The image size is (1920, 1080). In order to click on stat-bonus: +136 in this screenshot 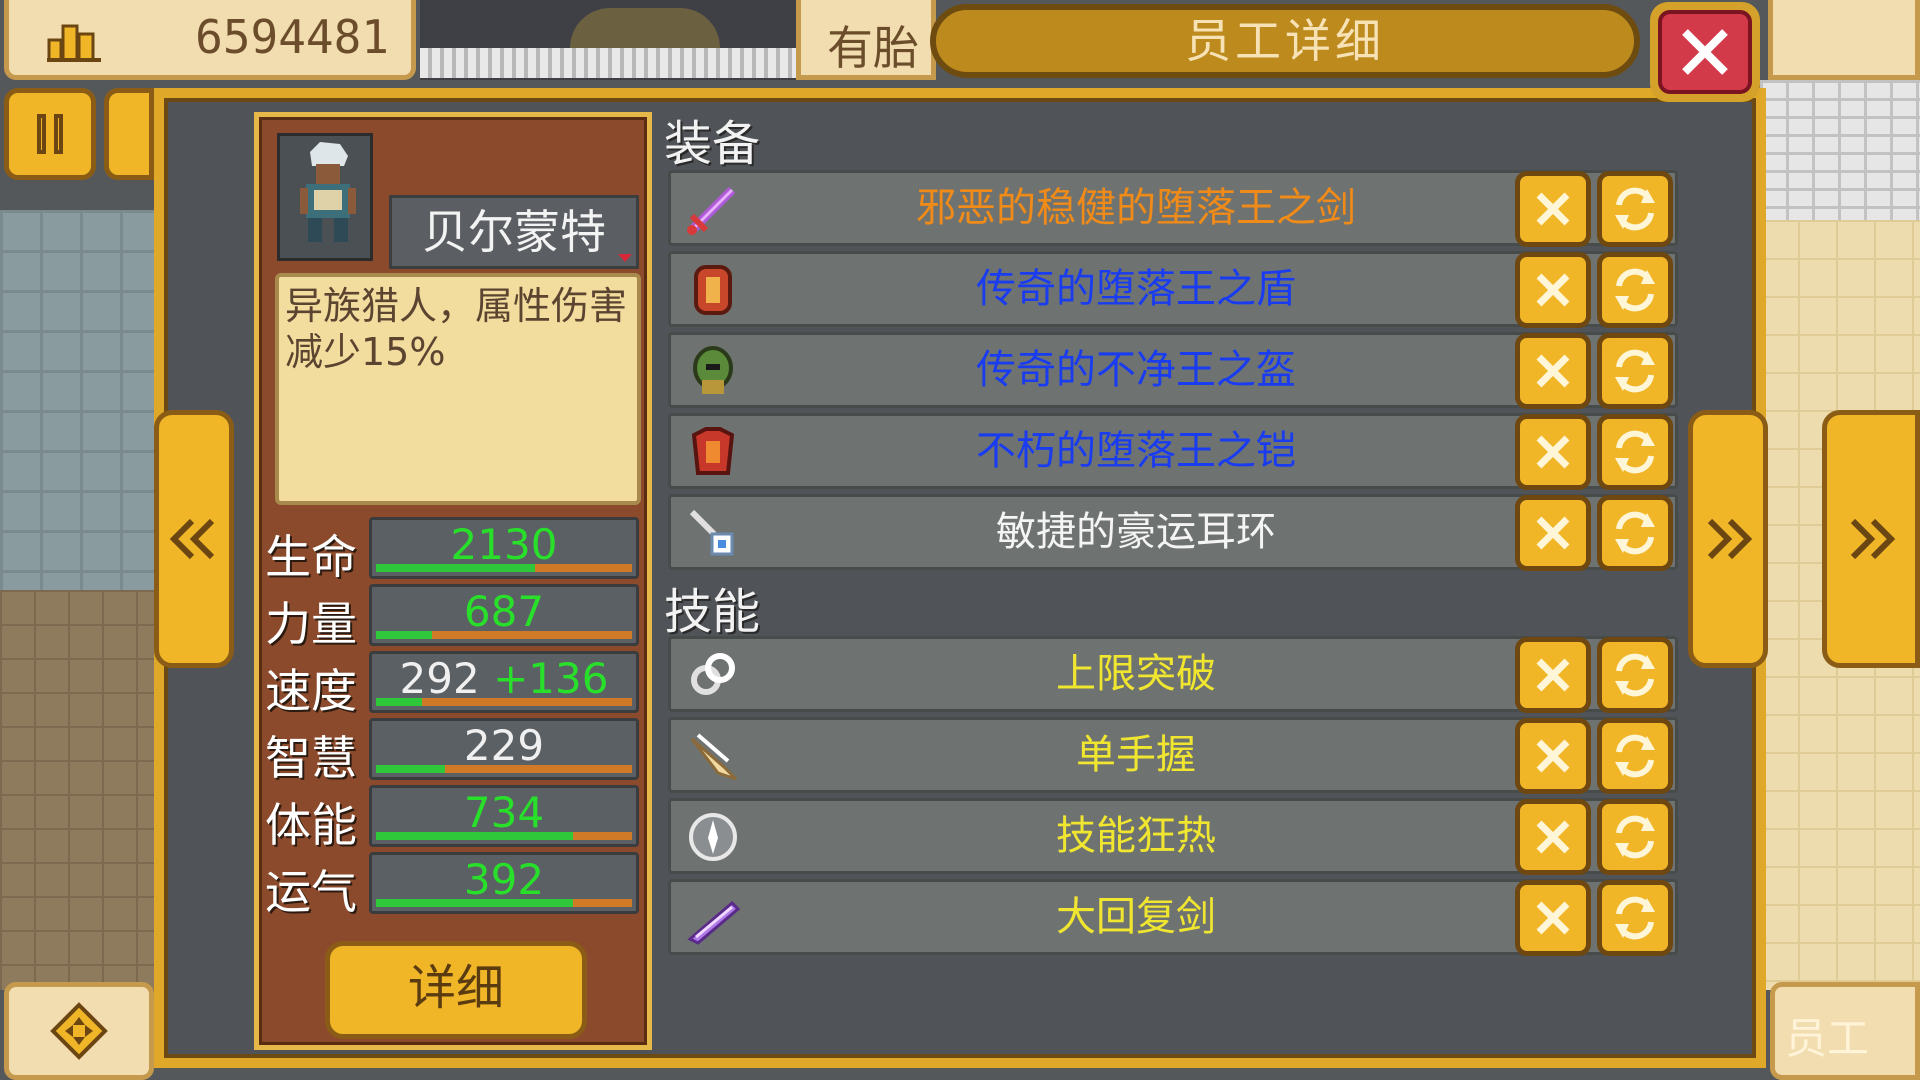, I will do `click(551, 678)`.